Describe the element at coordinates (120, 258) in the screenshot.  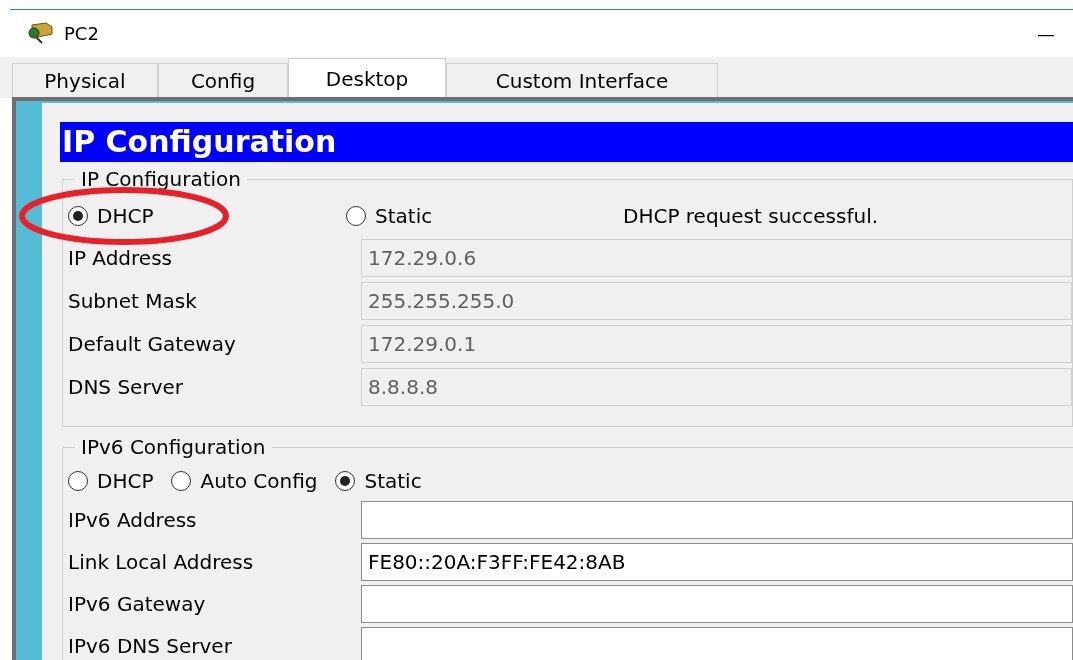
I see `field-label: IP Address` at that location.